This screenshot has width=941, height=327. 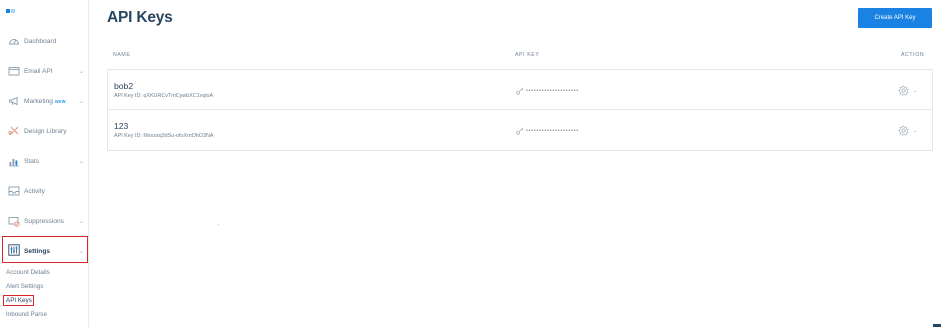 I want to click on sidebar-item-label: Stats, so click(x=32, y=161).